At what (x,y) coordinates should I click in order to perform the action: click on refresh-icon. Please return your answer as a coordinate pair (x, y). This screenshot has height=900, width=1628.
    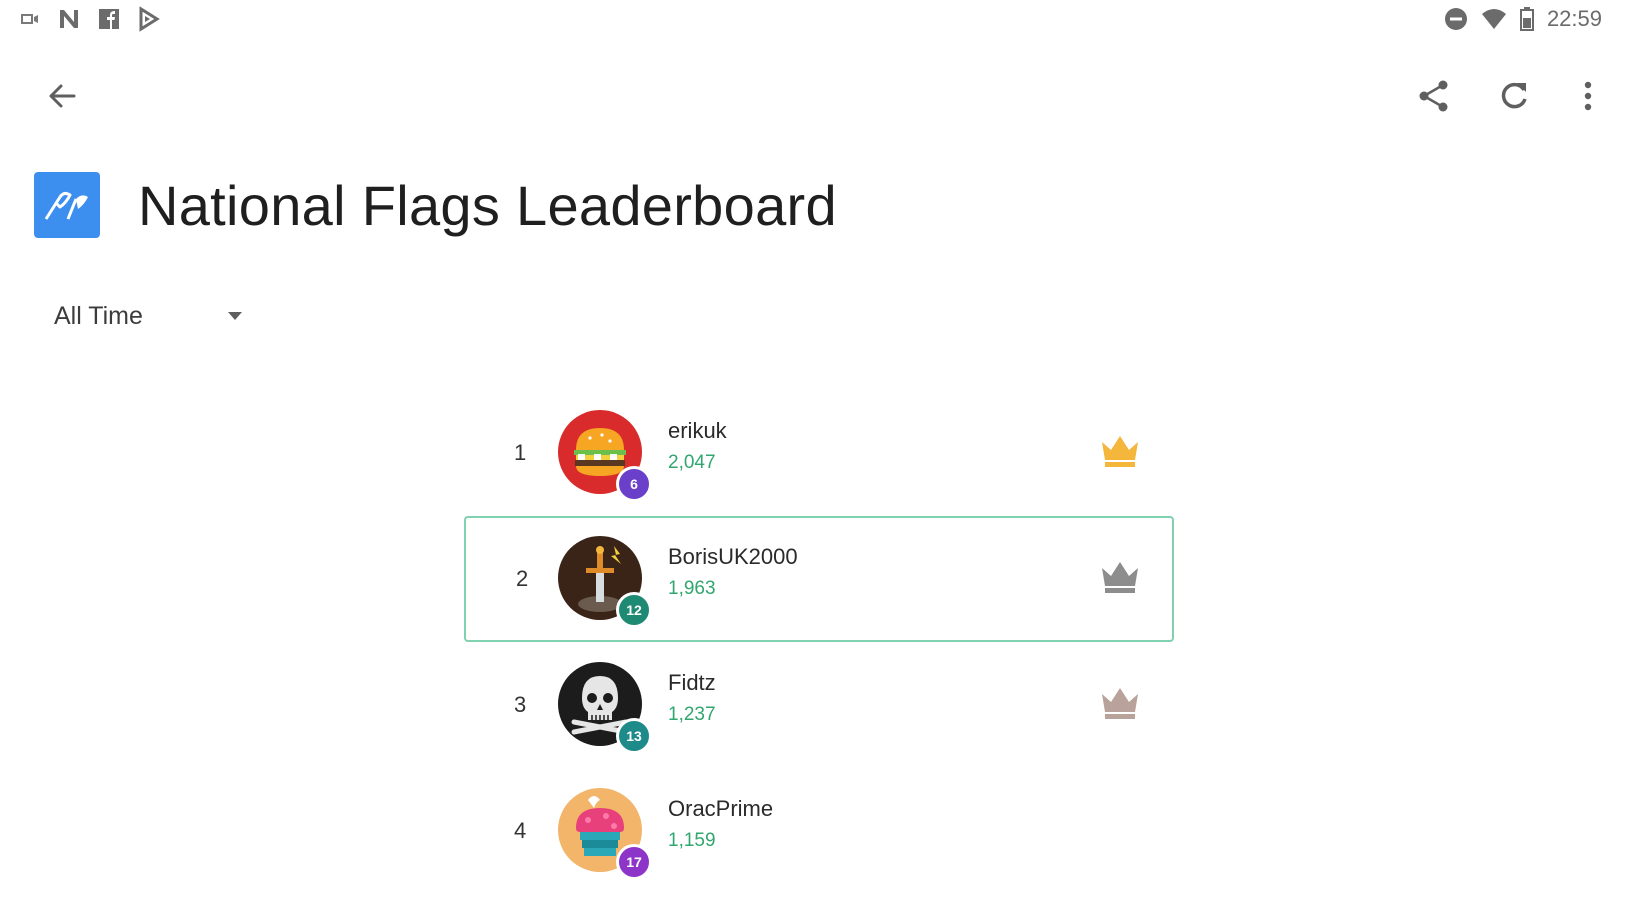
    Looking at the image, I should click on (1514, 95).